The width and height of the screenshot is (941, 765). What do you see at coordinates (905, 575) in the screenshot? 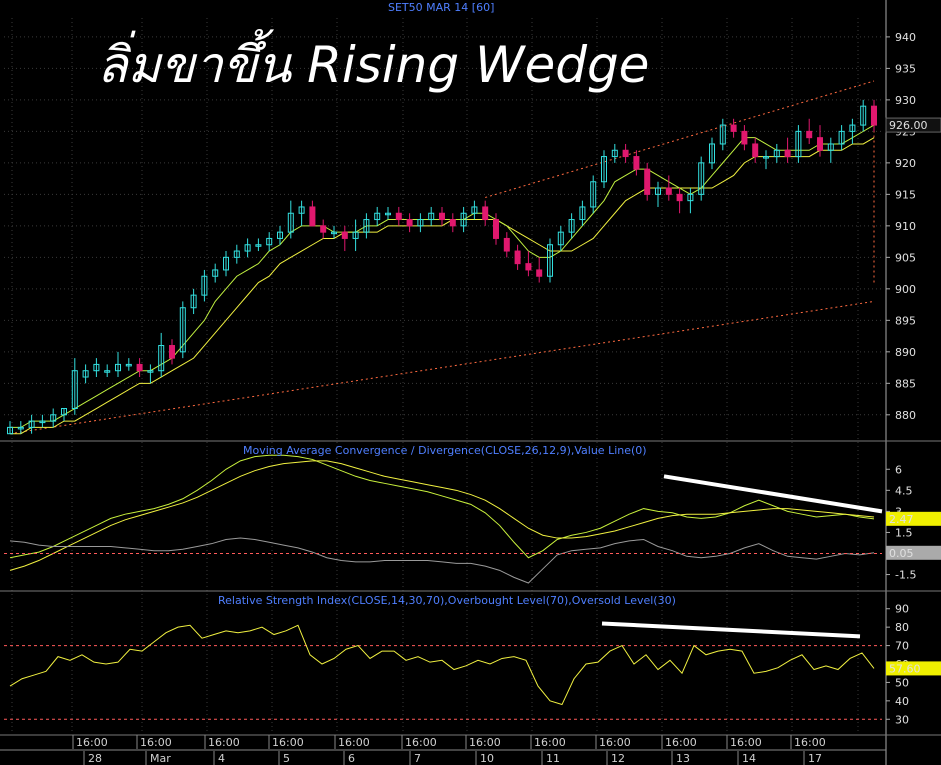
I see `macd-tick-label: -1.5` at bounding box center [905, 575].